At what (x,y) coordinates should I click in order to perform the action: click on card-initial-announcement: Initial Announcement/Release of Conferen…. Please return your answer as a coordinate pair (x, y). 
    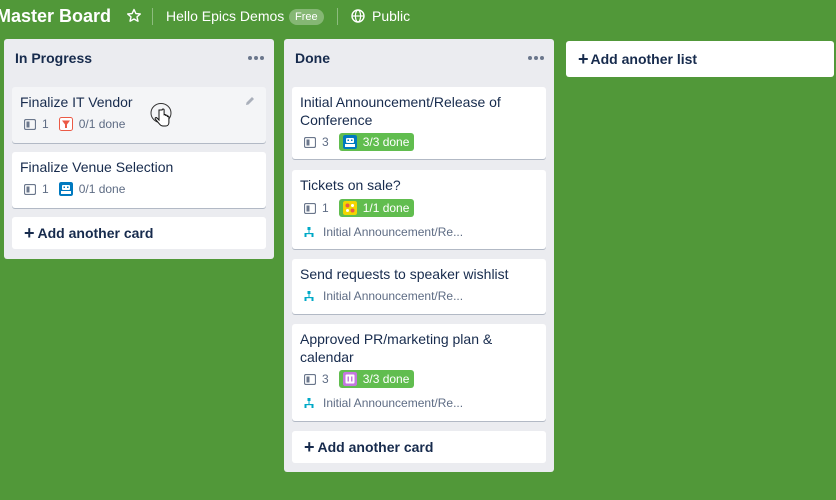
    Looking at the image, I should click on (419, 123).